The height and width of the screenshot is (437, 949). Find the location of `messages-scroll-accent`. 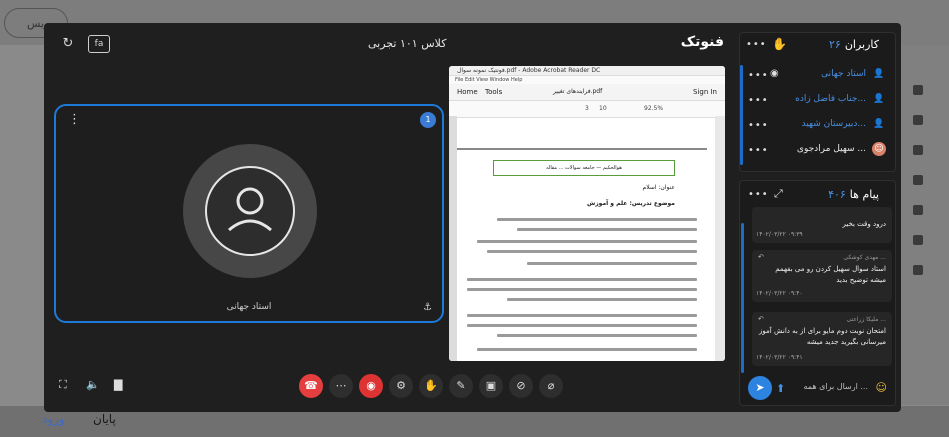

messages-scroll-accent is located at coordinates (742, 298).